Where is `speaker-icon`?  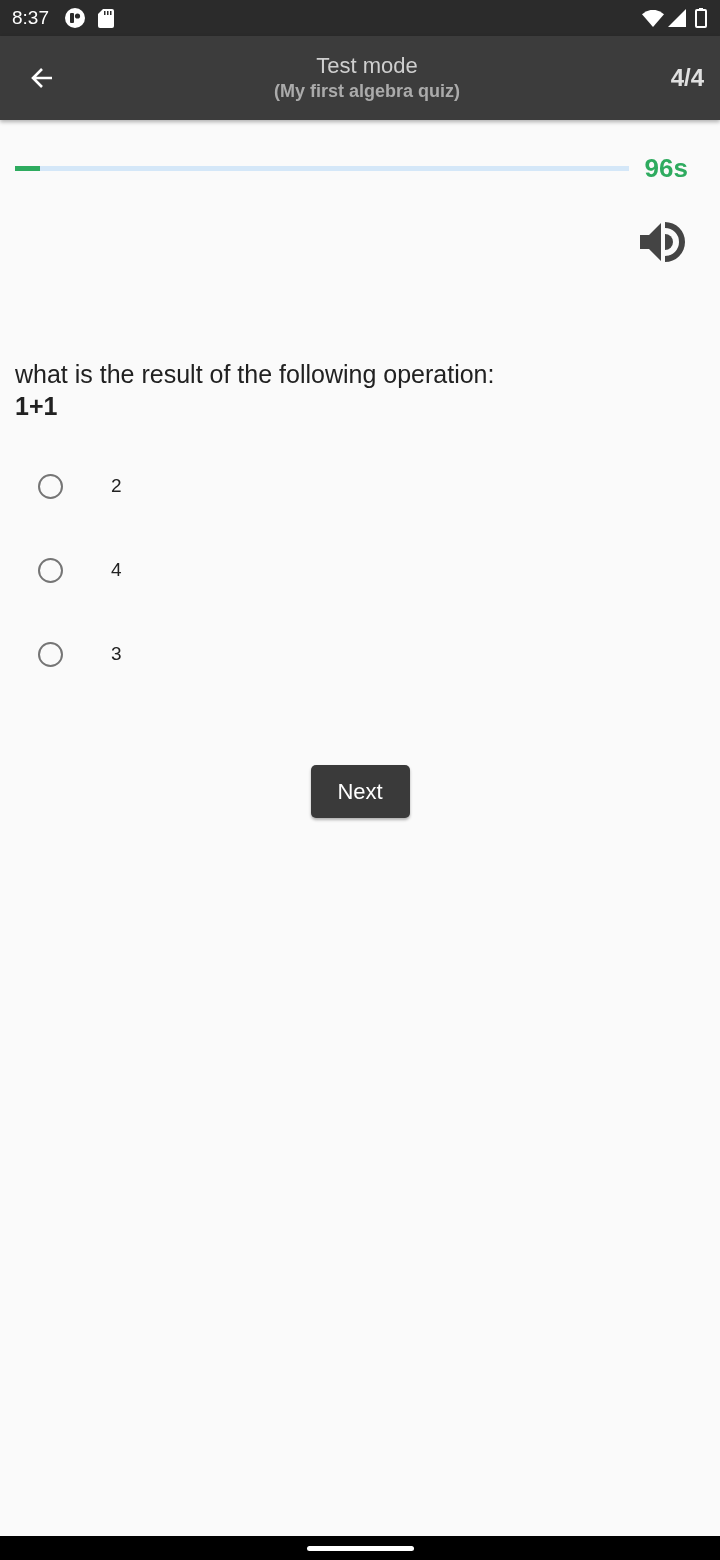 speaker-icon is located at coordinates (663, 242).